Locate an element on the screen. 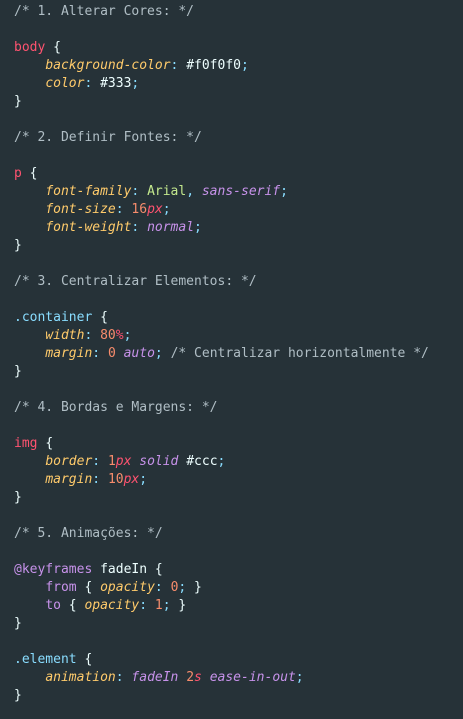 Image resolution: width=463 pixels, height=719 pixels. code-line: /* 3. Centralizar Elementos: */ is located at coordinates (238, 282).